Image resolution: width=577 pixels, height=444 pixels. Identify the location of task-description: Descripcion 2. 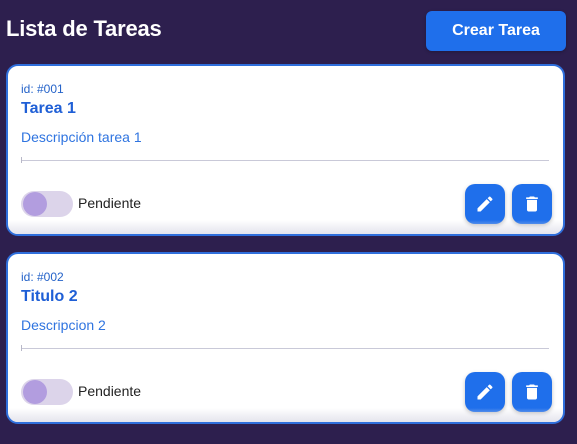
(63, 325).